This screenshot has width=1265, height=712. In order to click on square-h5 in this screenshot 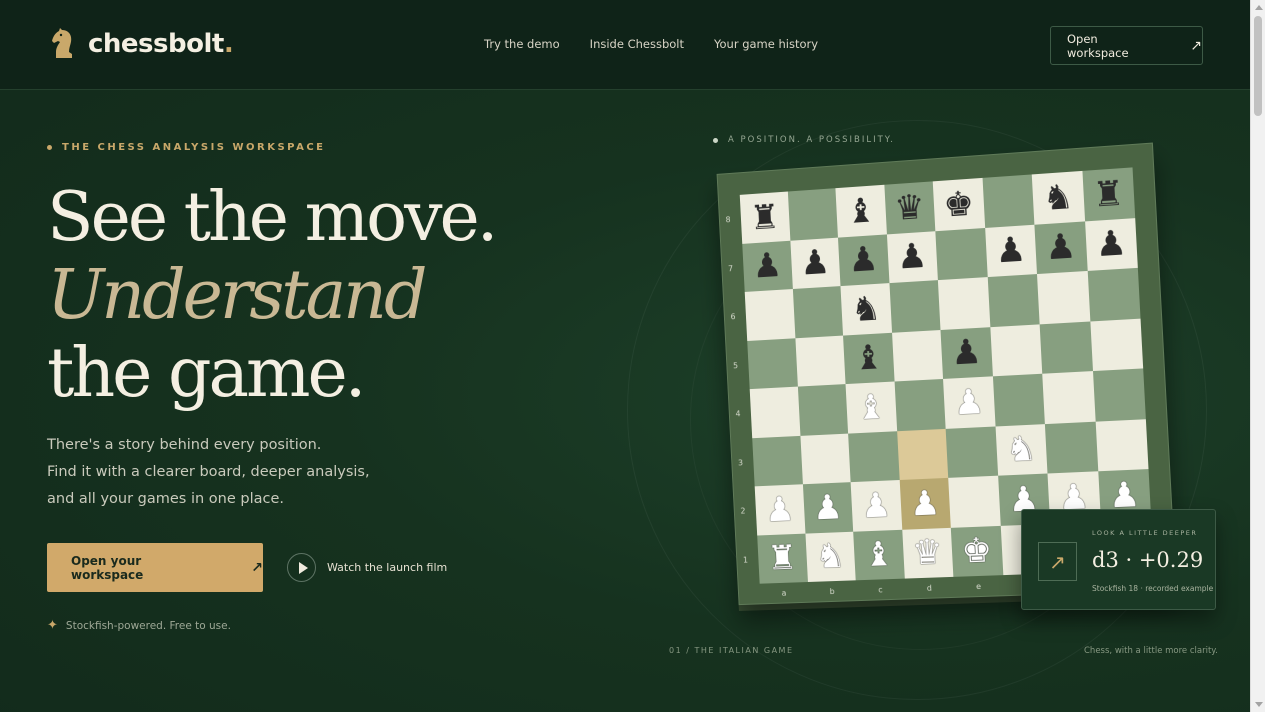, I will do `click(1116, 345)`.